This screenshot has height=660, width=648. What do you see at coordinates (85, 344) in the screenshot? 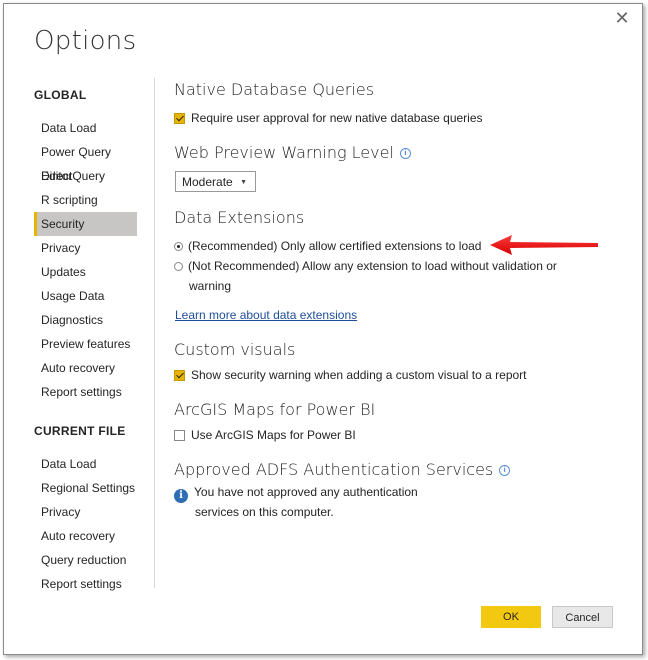
I see `sidebar-item-preview-features: Preview features` at bounding box center [85, 344].